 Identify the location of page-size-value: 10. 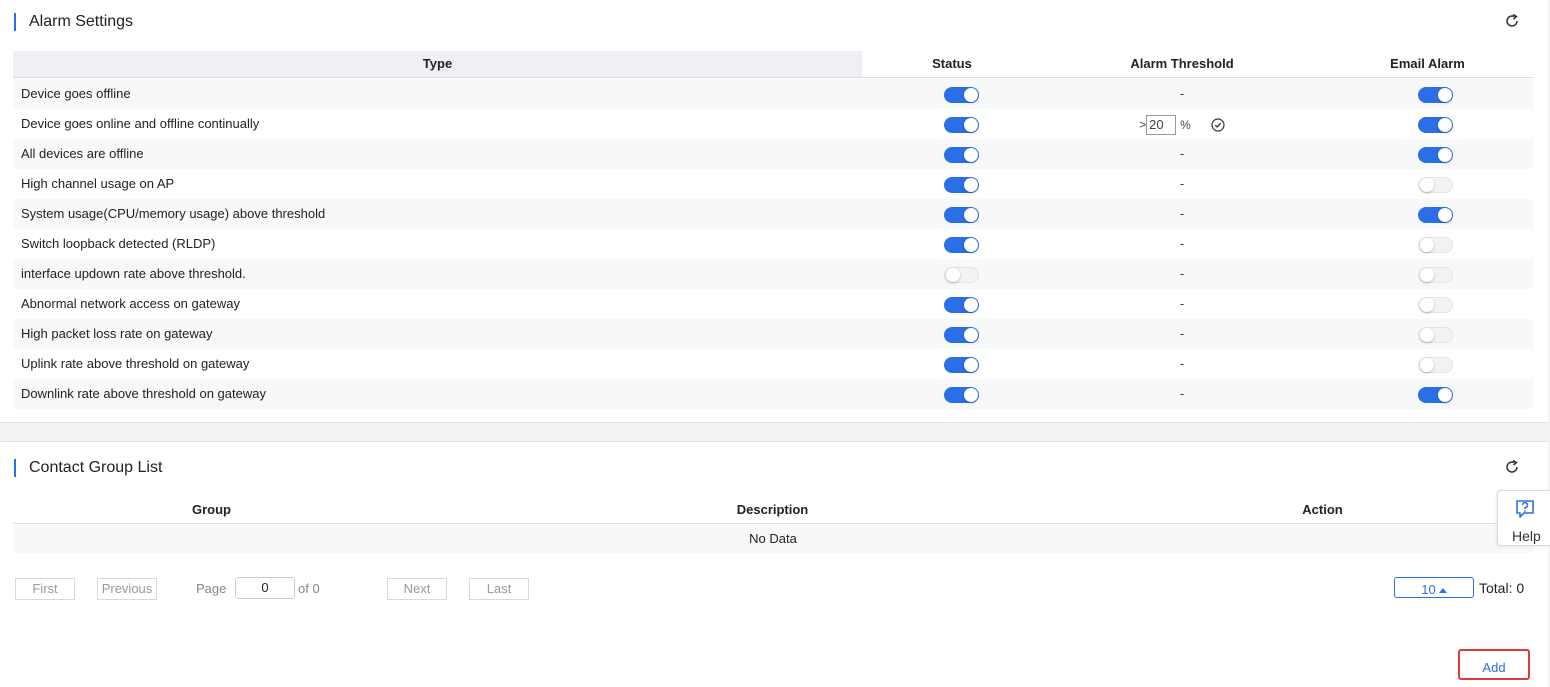
(1428, 589).